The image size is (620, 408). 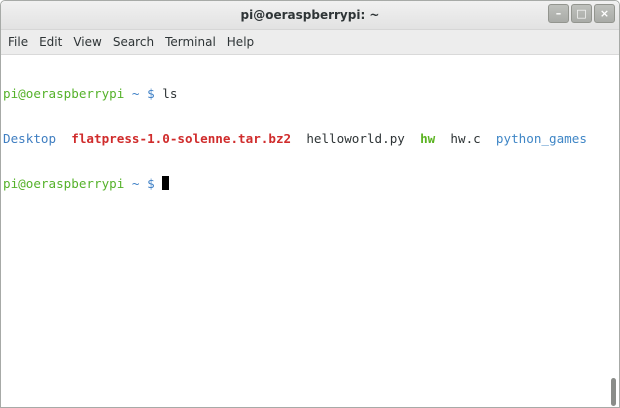 I want to click on listing-entry-desktop: Desktop, so click(x=30, y=138).